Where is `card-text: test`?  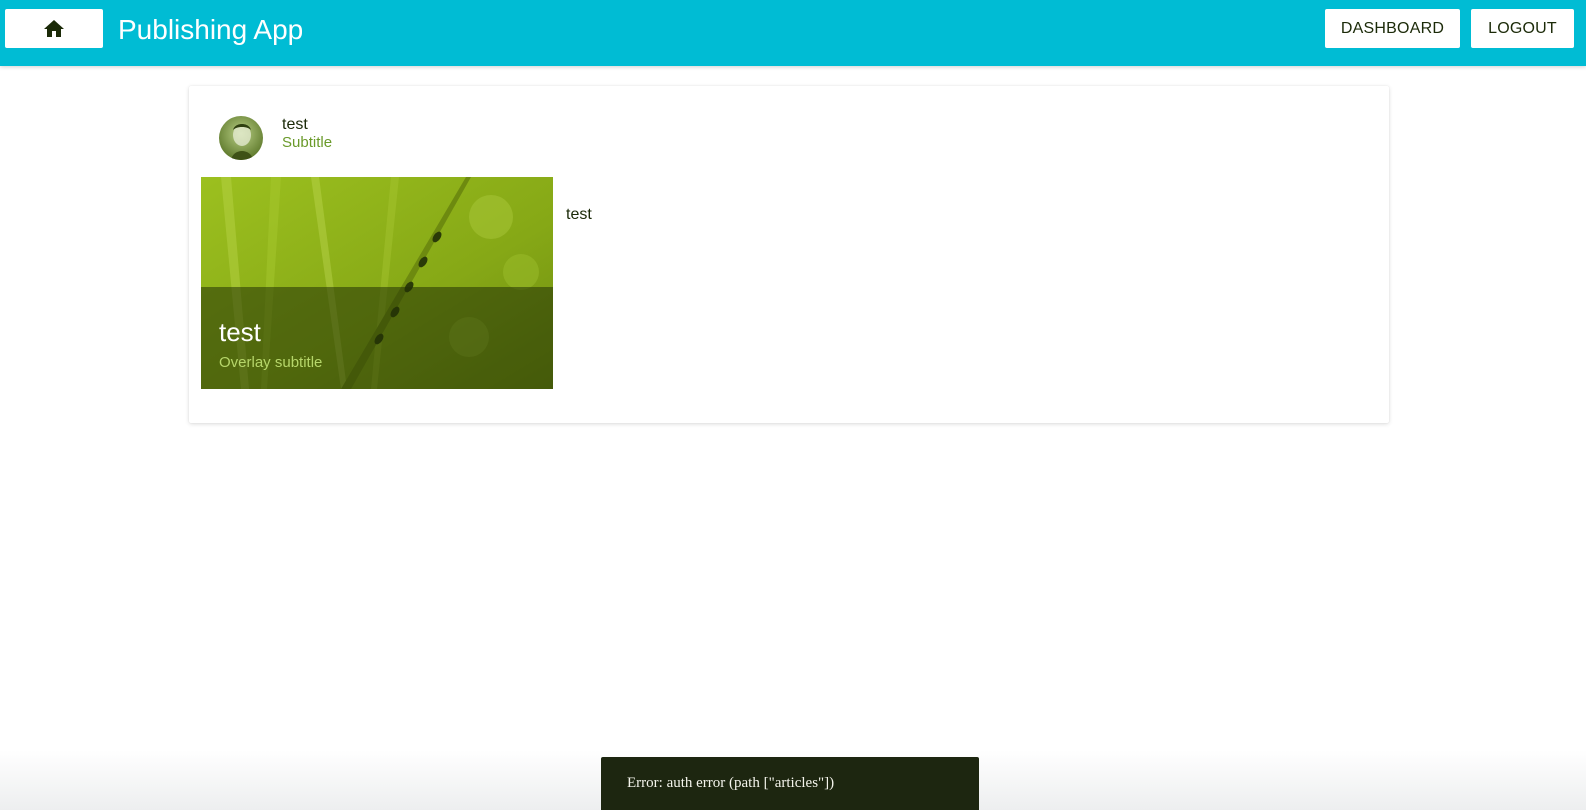
card-text: test is located at coordinates (579, 214).